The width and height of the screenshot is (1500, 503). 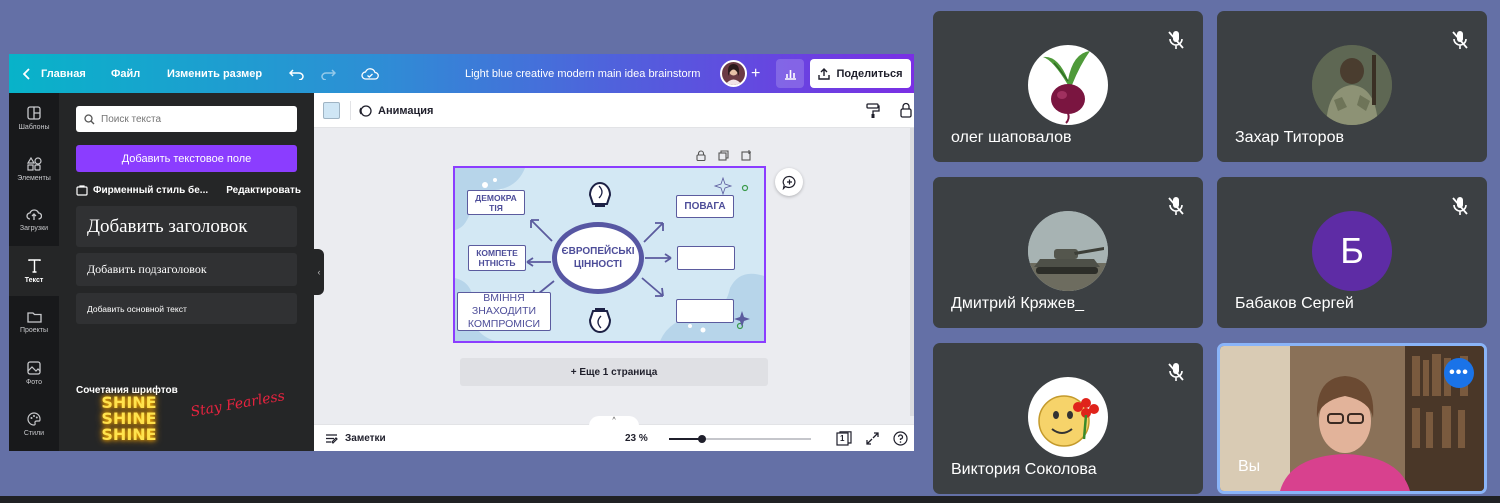 I want to click on text-icon, so click(x=34, y=265).